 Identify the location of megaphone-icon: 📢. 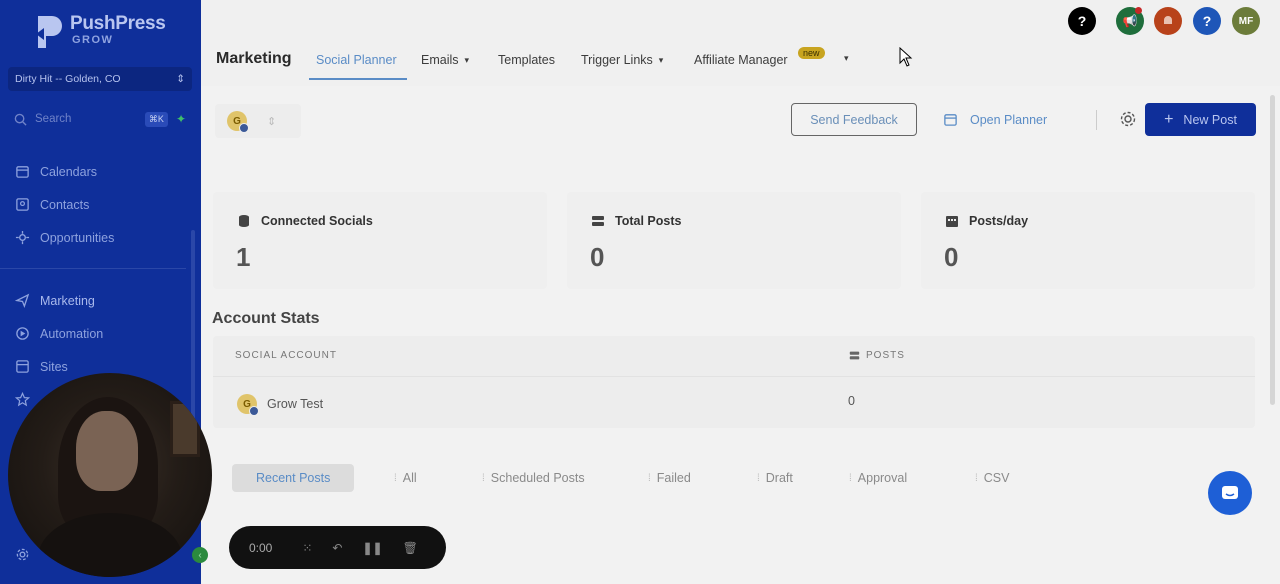
(1130, 21).